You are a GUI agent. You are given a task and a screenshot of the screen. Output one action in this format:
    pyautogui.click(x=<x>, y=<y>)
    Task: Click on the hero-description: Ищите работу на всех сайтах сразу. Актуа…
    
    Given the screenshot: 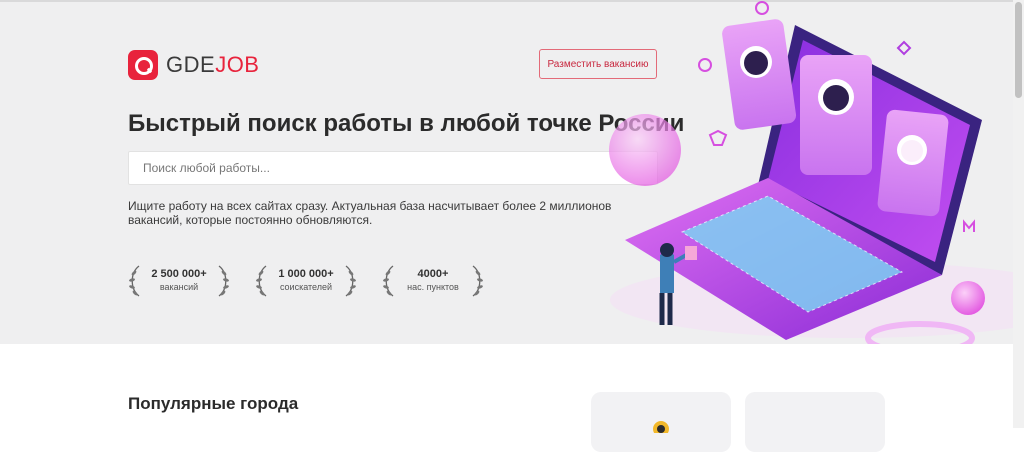 What is the action you would take?
    pyautogui.click(x=370, y=213)
    